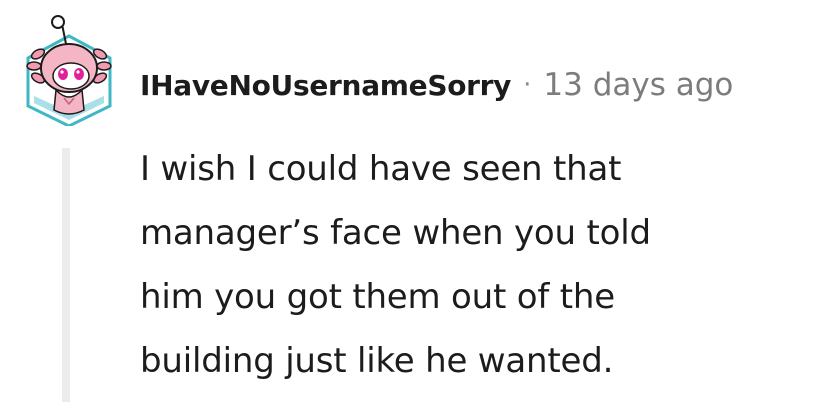 This screenshot has height=402, width=830. Describe the element at coordinates (395, 233) in the screenshot. I see `comment-body-line: manager’s face when you told` at that location.